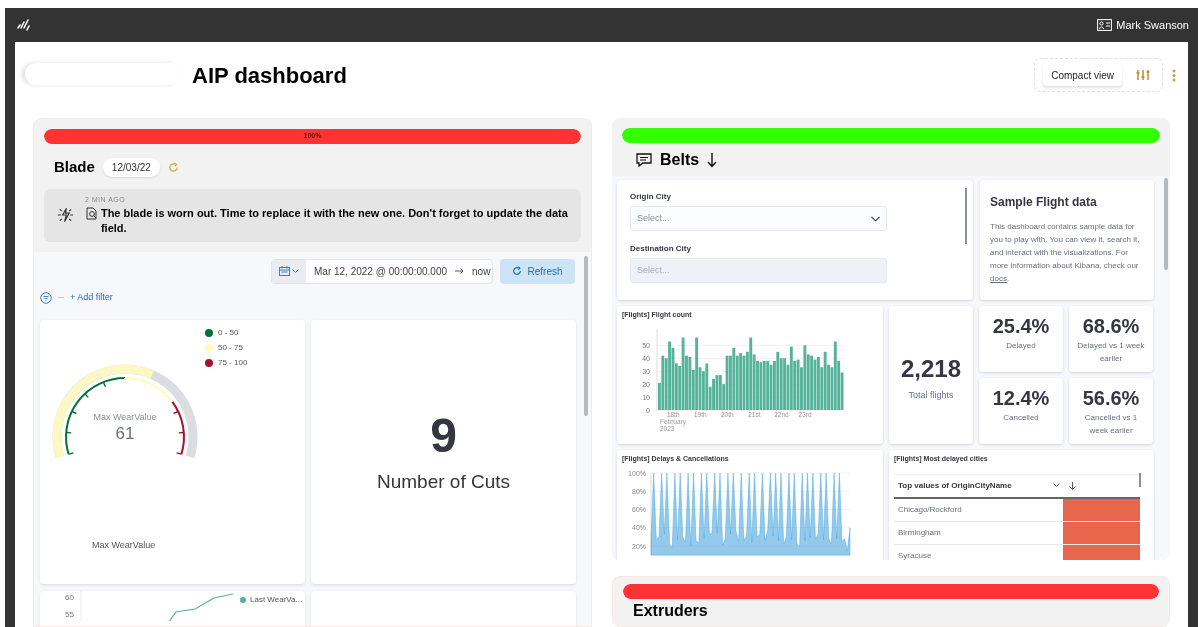 The height and width of the screenshot is (627, 1203). What do you see at coordinates (481, 271) in the screenshot?
I see `end-date: now` at bounding box center [481, 271].